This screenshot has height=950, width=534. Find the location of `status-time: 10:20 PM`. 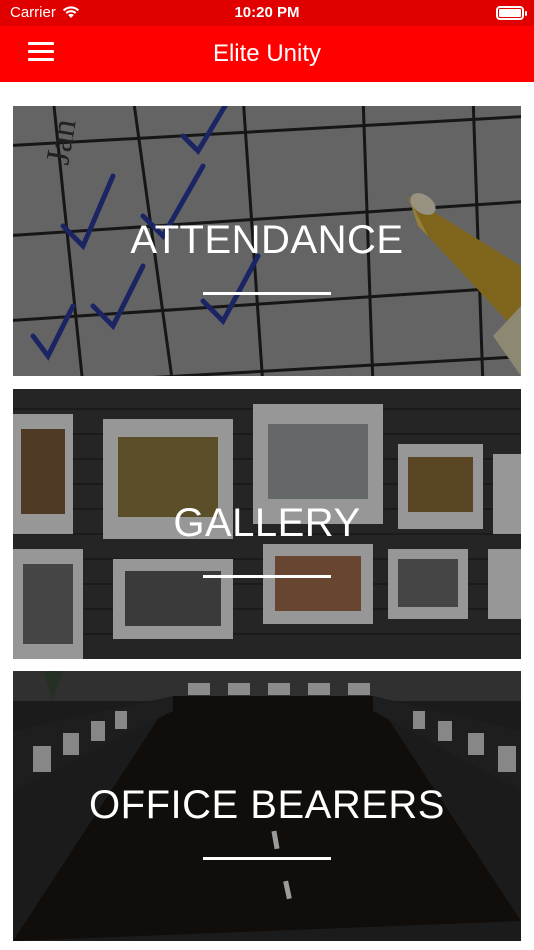

status-time: 10:20 PM is located at coordinates (267, 12).